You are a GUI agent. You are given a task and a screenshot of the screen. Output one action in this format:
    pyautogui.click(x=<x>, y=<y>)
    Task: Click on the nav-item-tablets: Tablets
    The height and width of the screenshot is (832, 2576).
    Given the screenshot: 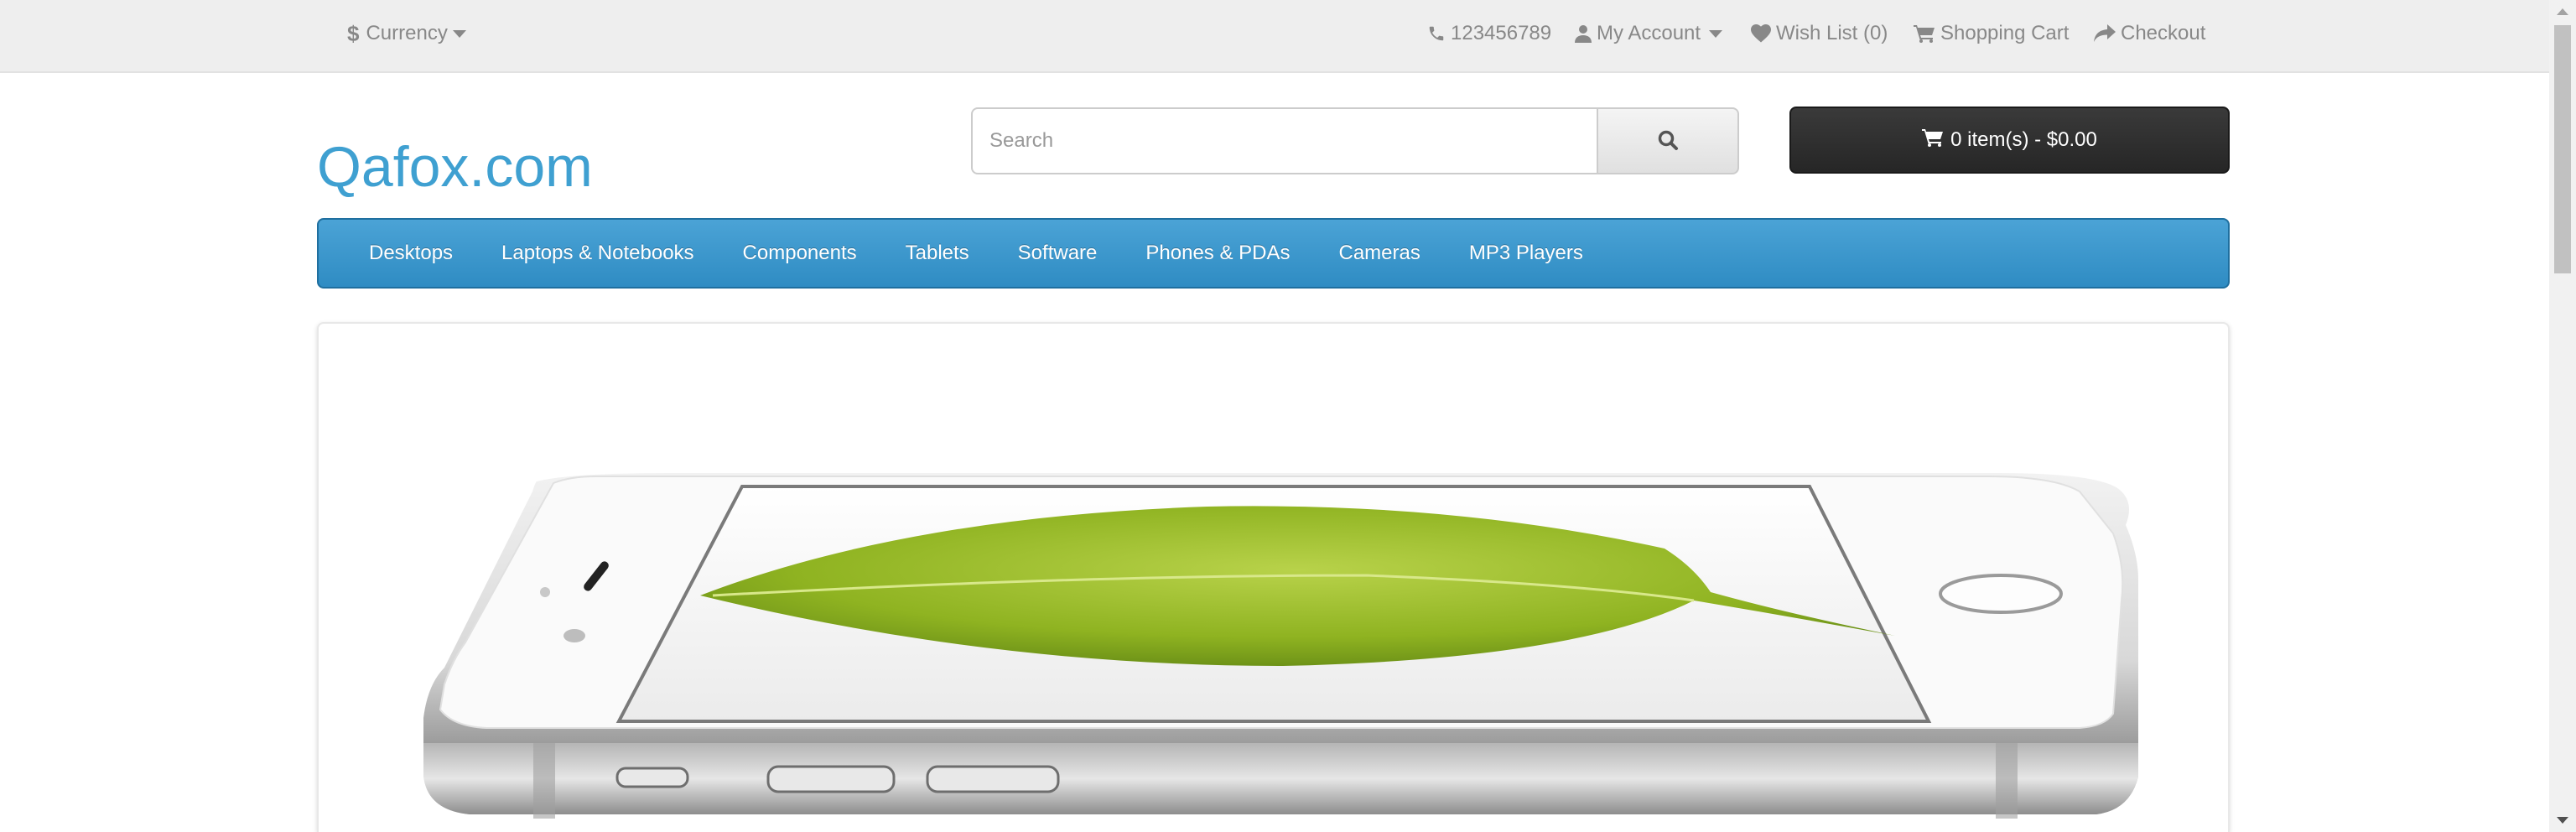 What is the action you would take?
    pyautogui.click(x=937, y=253)
    